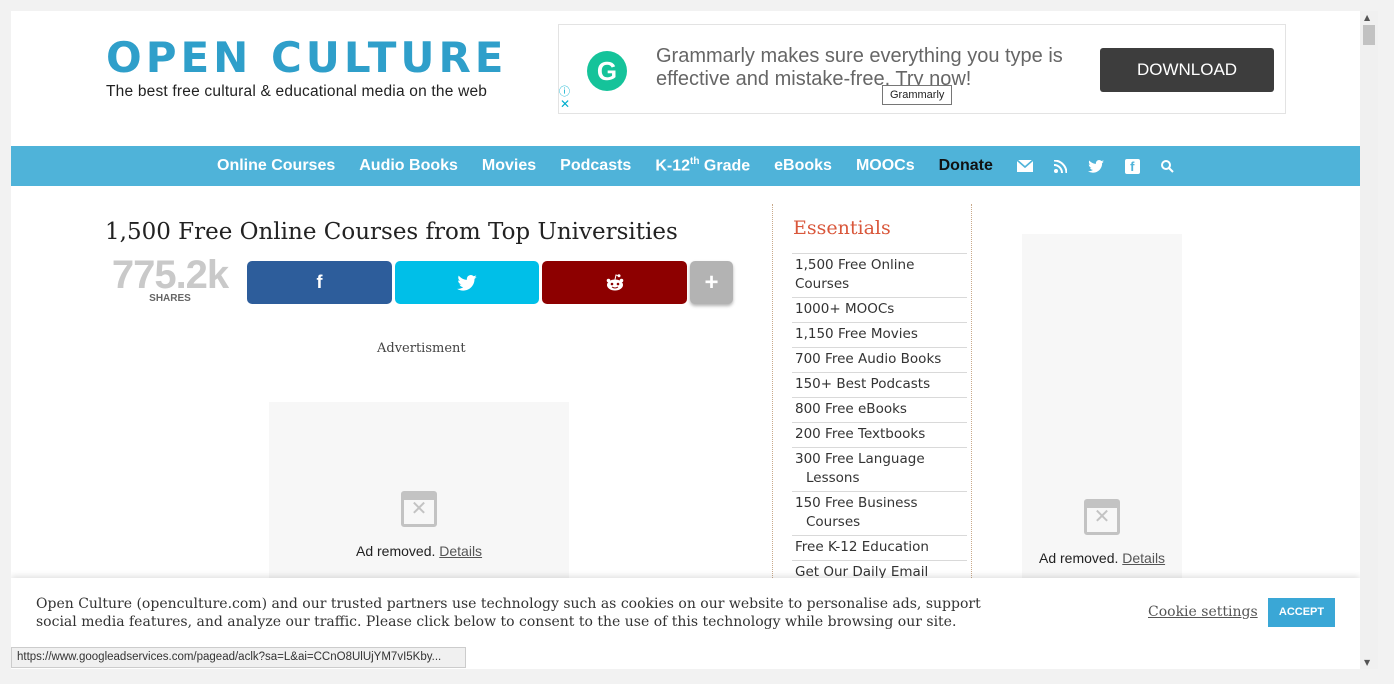 The height and width of the screenshot is (684, 1394). I want to click on sidebar-item-k12-education: Free K-12 Education, so click(879, 547).